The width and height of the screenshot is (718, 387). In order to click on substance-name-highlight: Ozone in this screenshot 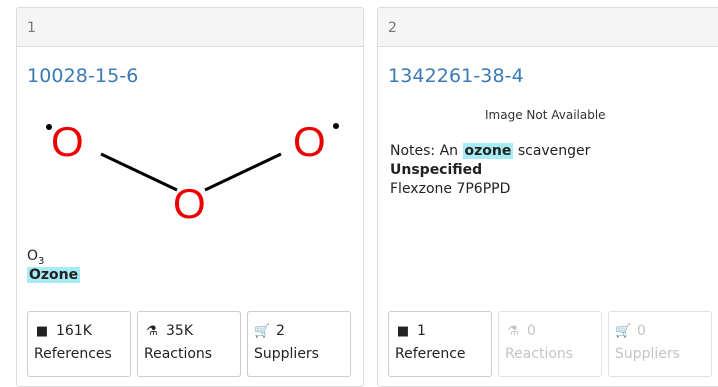, I will do `click(54, 275)`.